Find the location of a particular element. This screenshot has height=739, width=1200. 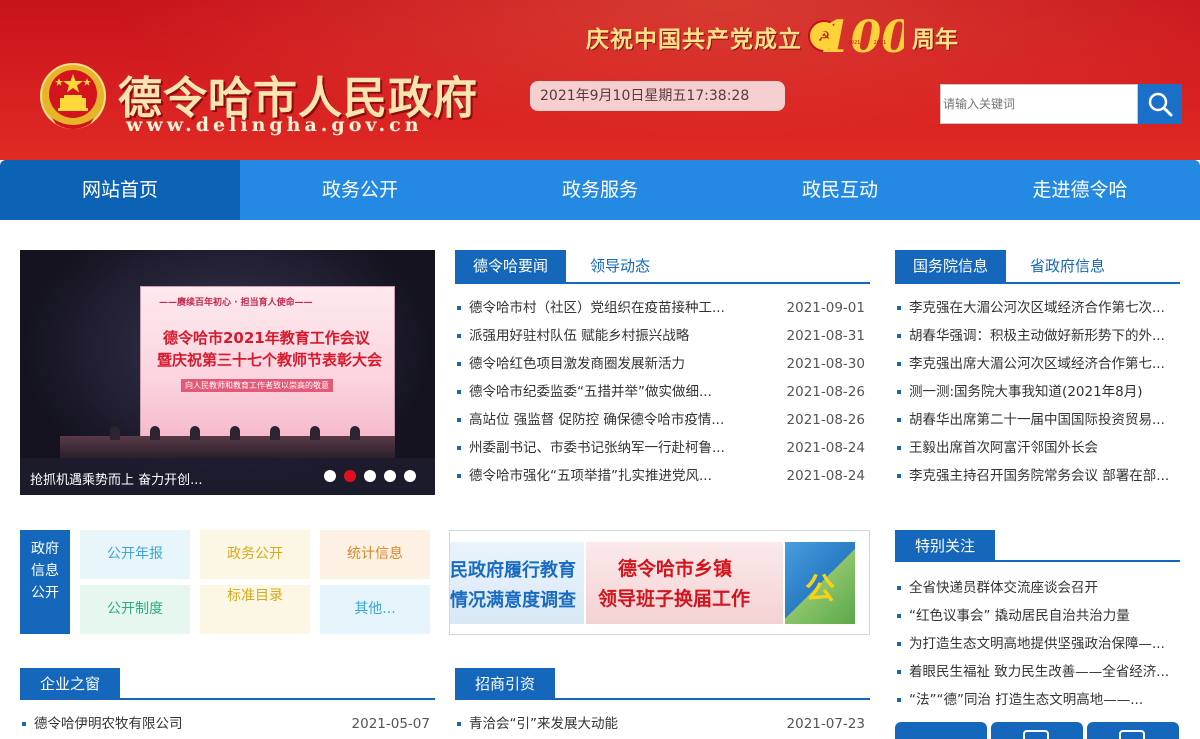

special-heading-bar: 特别关注 is located at coordinates (1037, 546).